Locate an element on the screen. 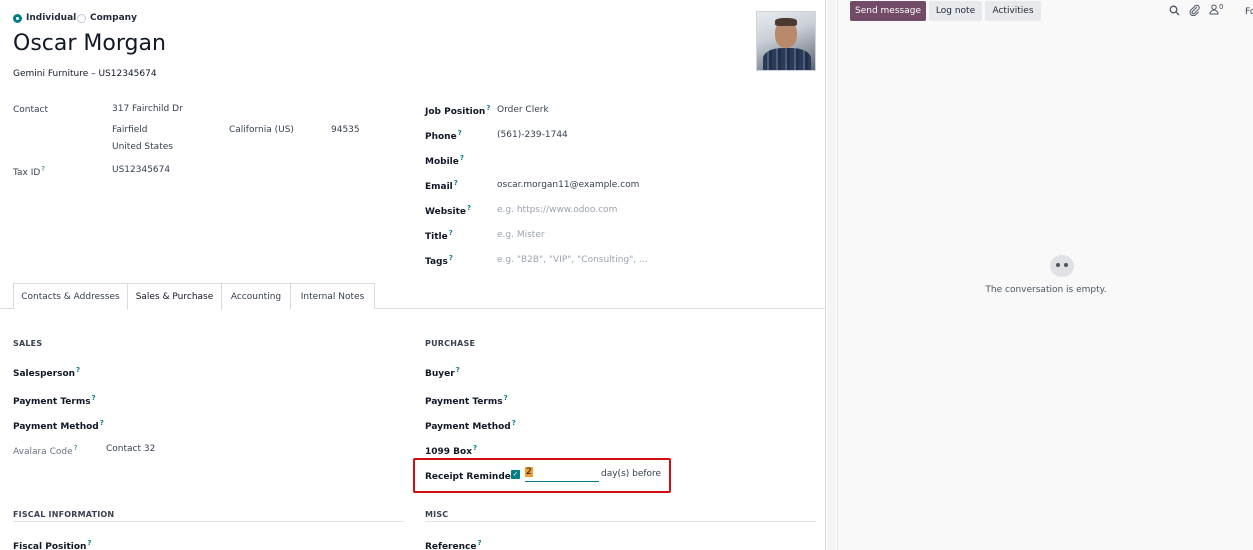  purchase-heading: PURCHASE is located at coordinates (450, 343).